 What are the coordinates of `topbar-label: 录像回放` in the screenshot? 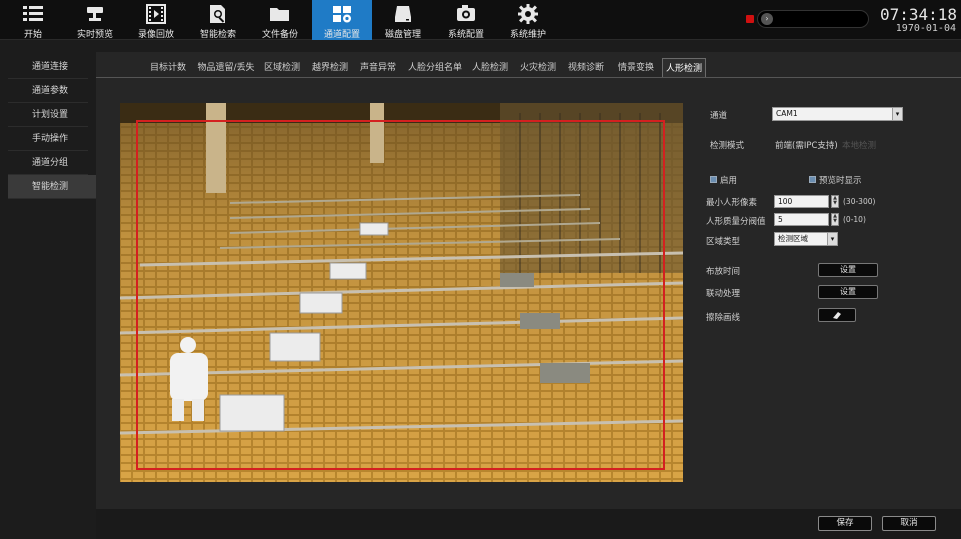 It's located at (155, 35).